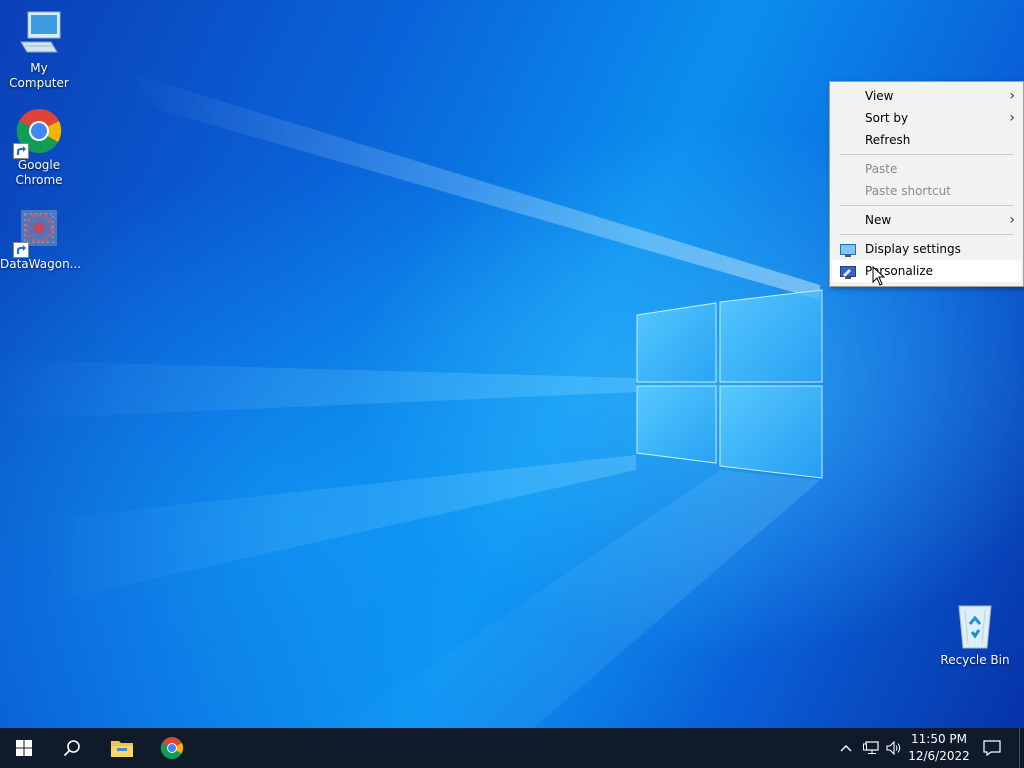 This screenshot has height=768, width=1024. I want to click on menu-item-label: Refresh, so click(888, 140).